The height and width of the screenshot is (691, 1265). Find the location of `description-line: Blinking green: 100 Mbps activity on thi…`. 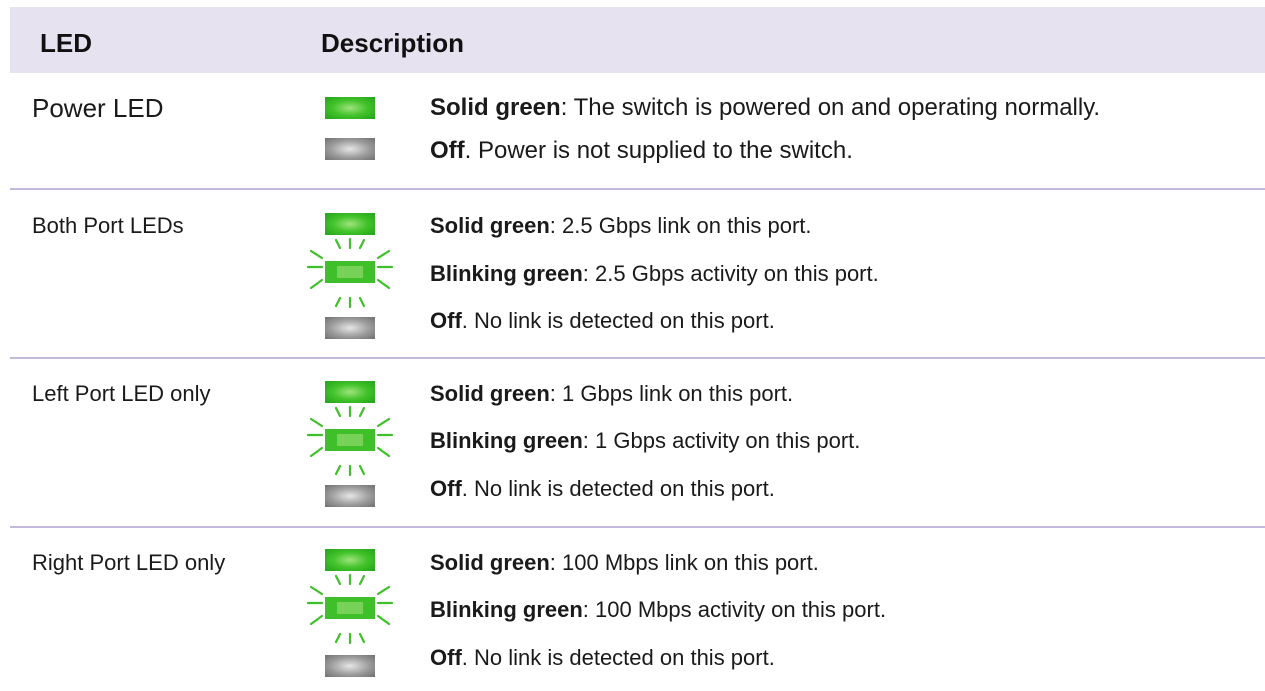

description-line: Blinking green: 100 Mbps activity on thi… is located at coordinates (658, 609).